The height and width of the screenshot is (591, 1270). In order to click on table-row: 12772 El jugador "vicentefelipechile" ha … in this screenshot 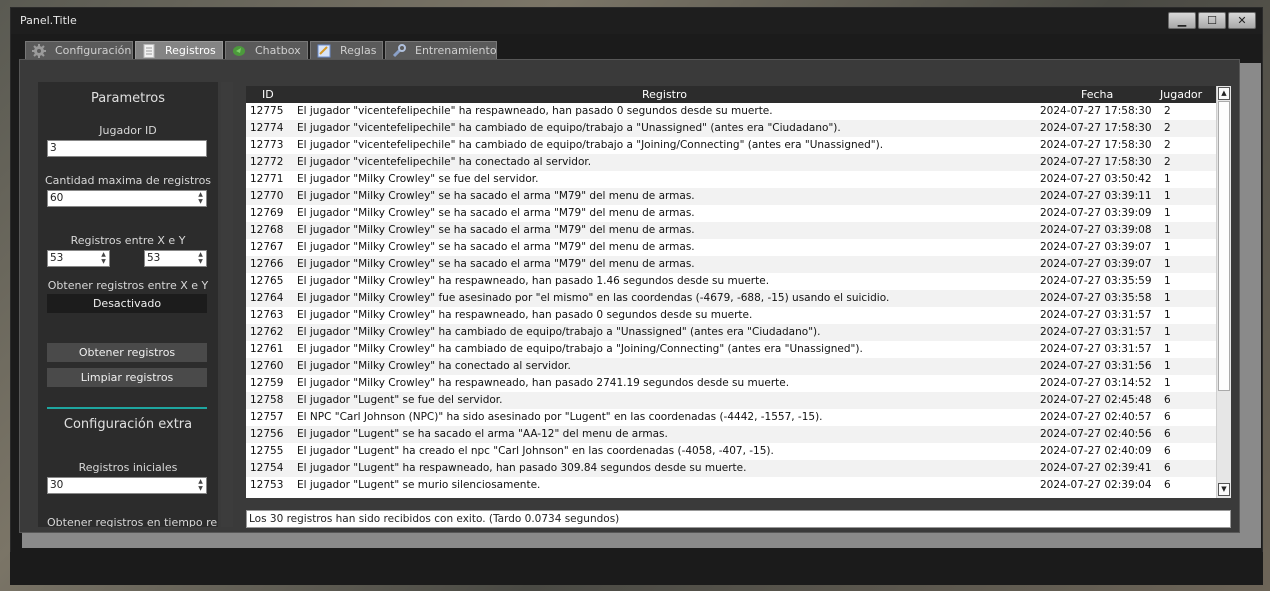, I will do `click(731, 162)`.